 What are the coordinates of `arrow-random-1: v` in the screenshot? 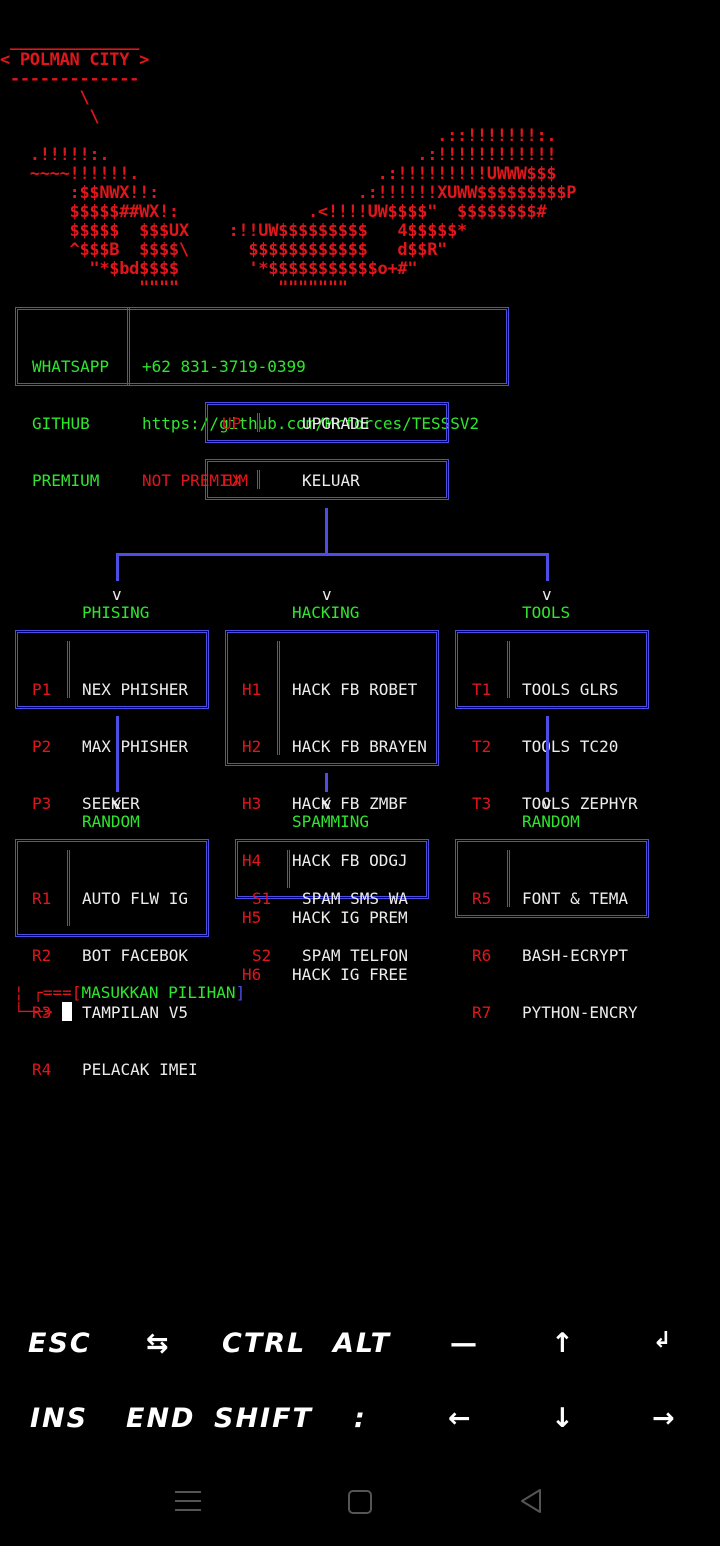 It's located at (117, 803).